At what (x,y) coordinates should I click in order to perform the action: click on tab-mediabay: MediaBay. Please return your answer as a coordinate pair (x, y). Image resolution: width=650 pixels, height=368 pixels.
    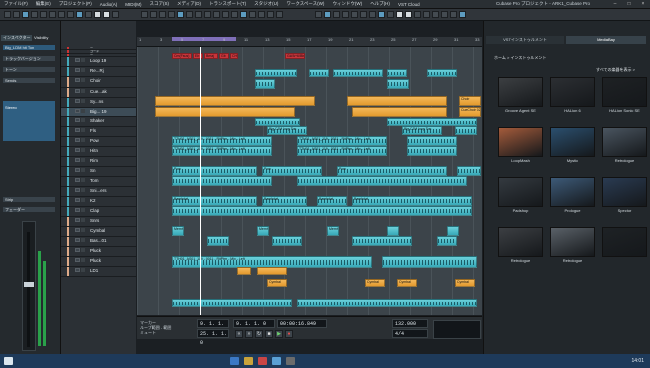
    Looking at the image, I should click on (606, 40).